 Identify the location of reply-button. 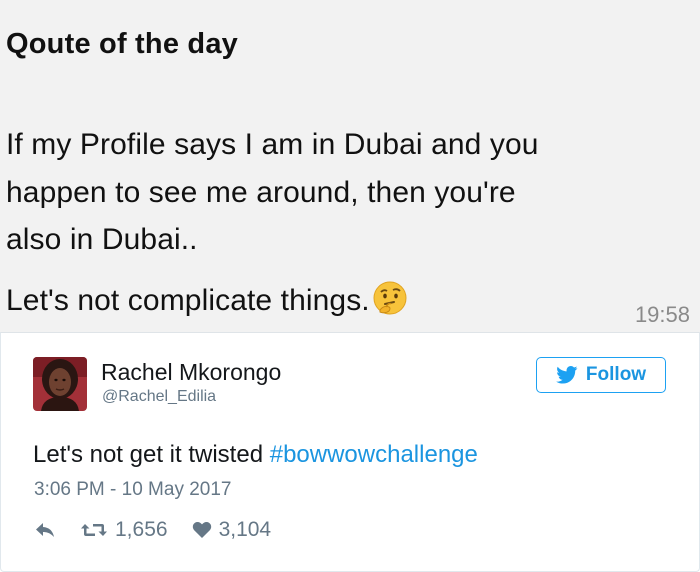
(45, 530).